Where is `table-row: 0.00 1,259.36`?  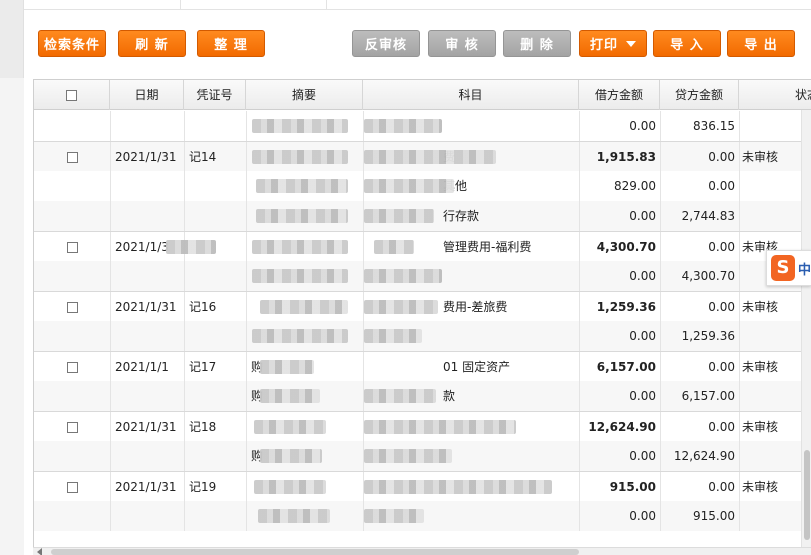 table-row: 0.00 1,259.36 is located at coordinates (422, 336).